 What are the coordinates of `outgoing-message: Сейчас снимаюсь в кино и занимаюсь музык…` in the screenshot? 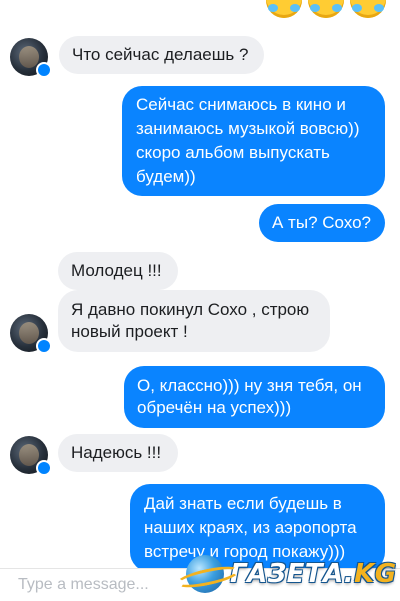 It's located at (253, 141).